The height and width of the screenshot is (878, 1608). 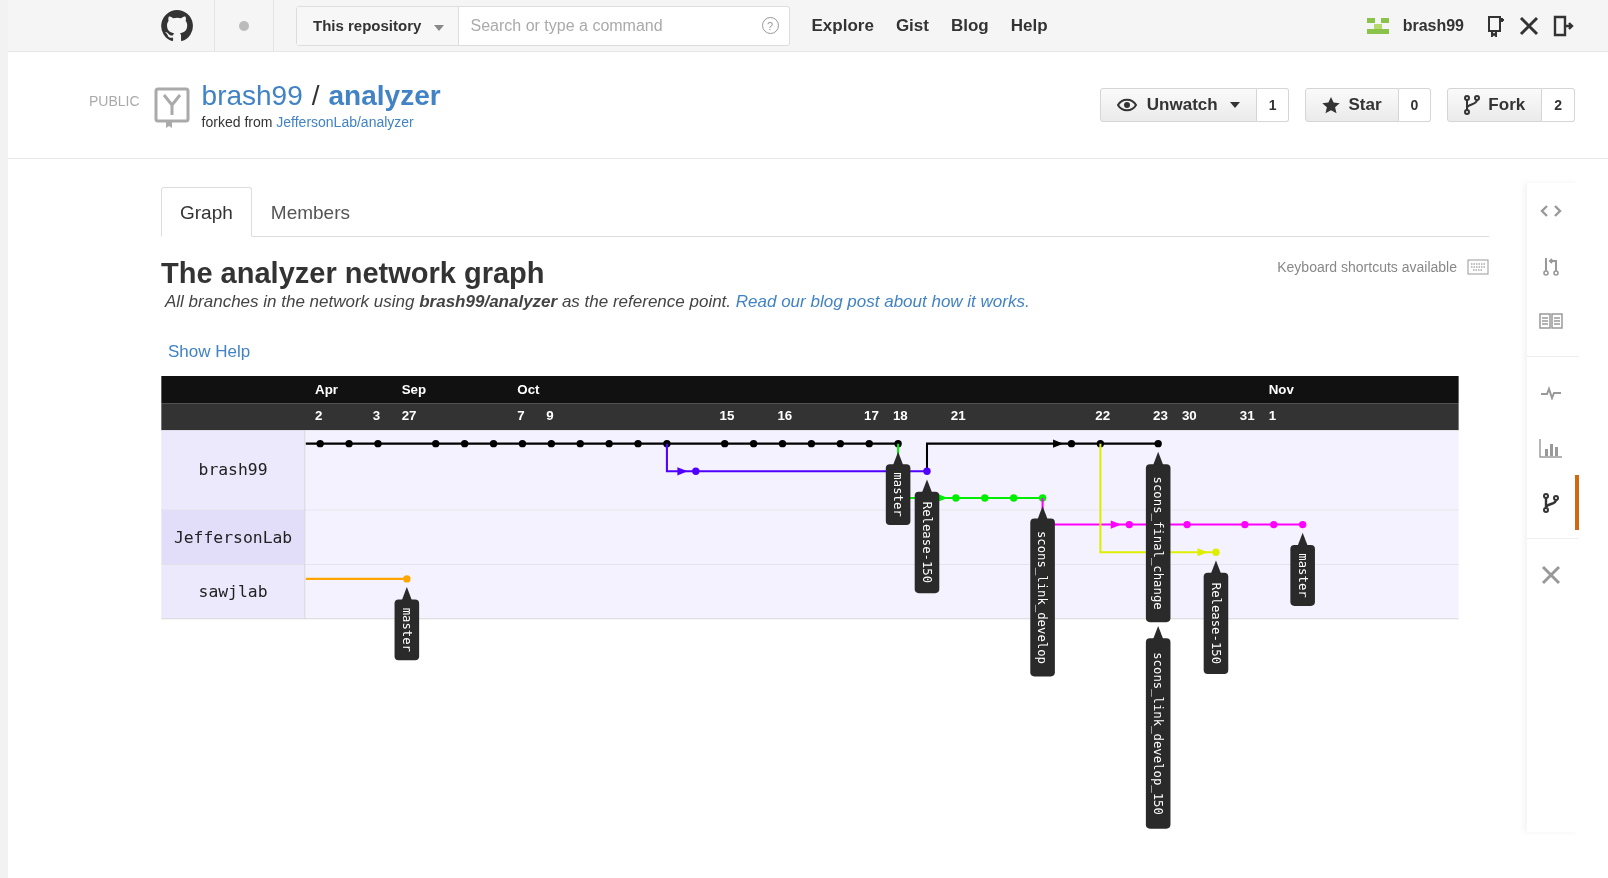 I want to click on repo-action-button: Fork, so click(x=1495, y=105).